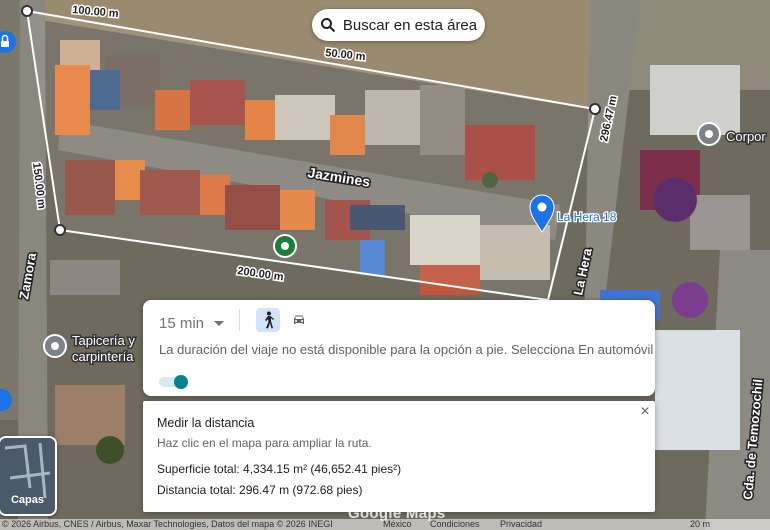  I want to click on close-icon: ×, so click(645, 412).